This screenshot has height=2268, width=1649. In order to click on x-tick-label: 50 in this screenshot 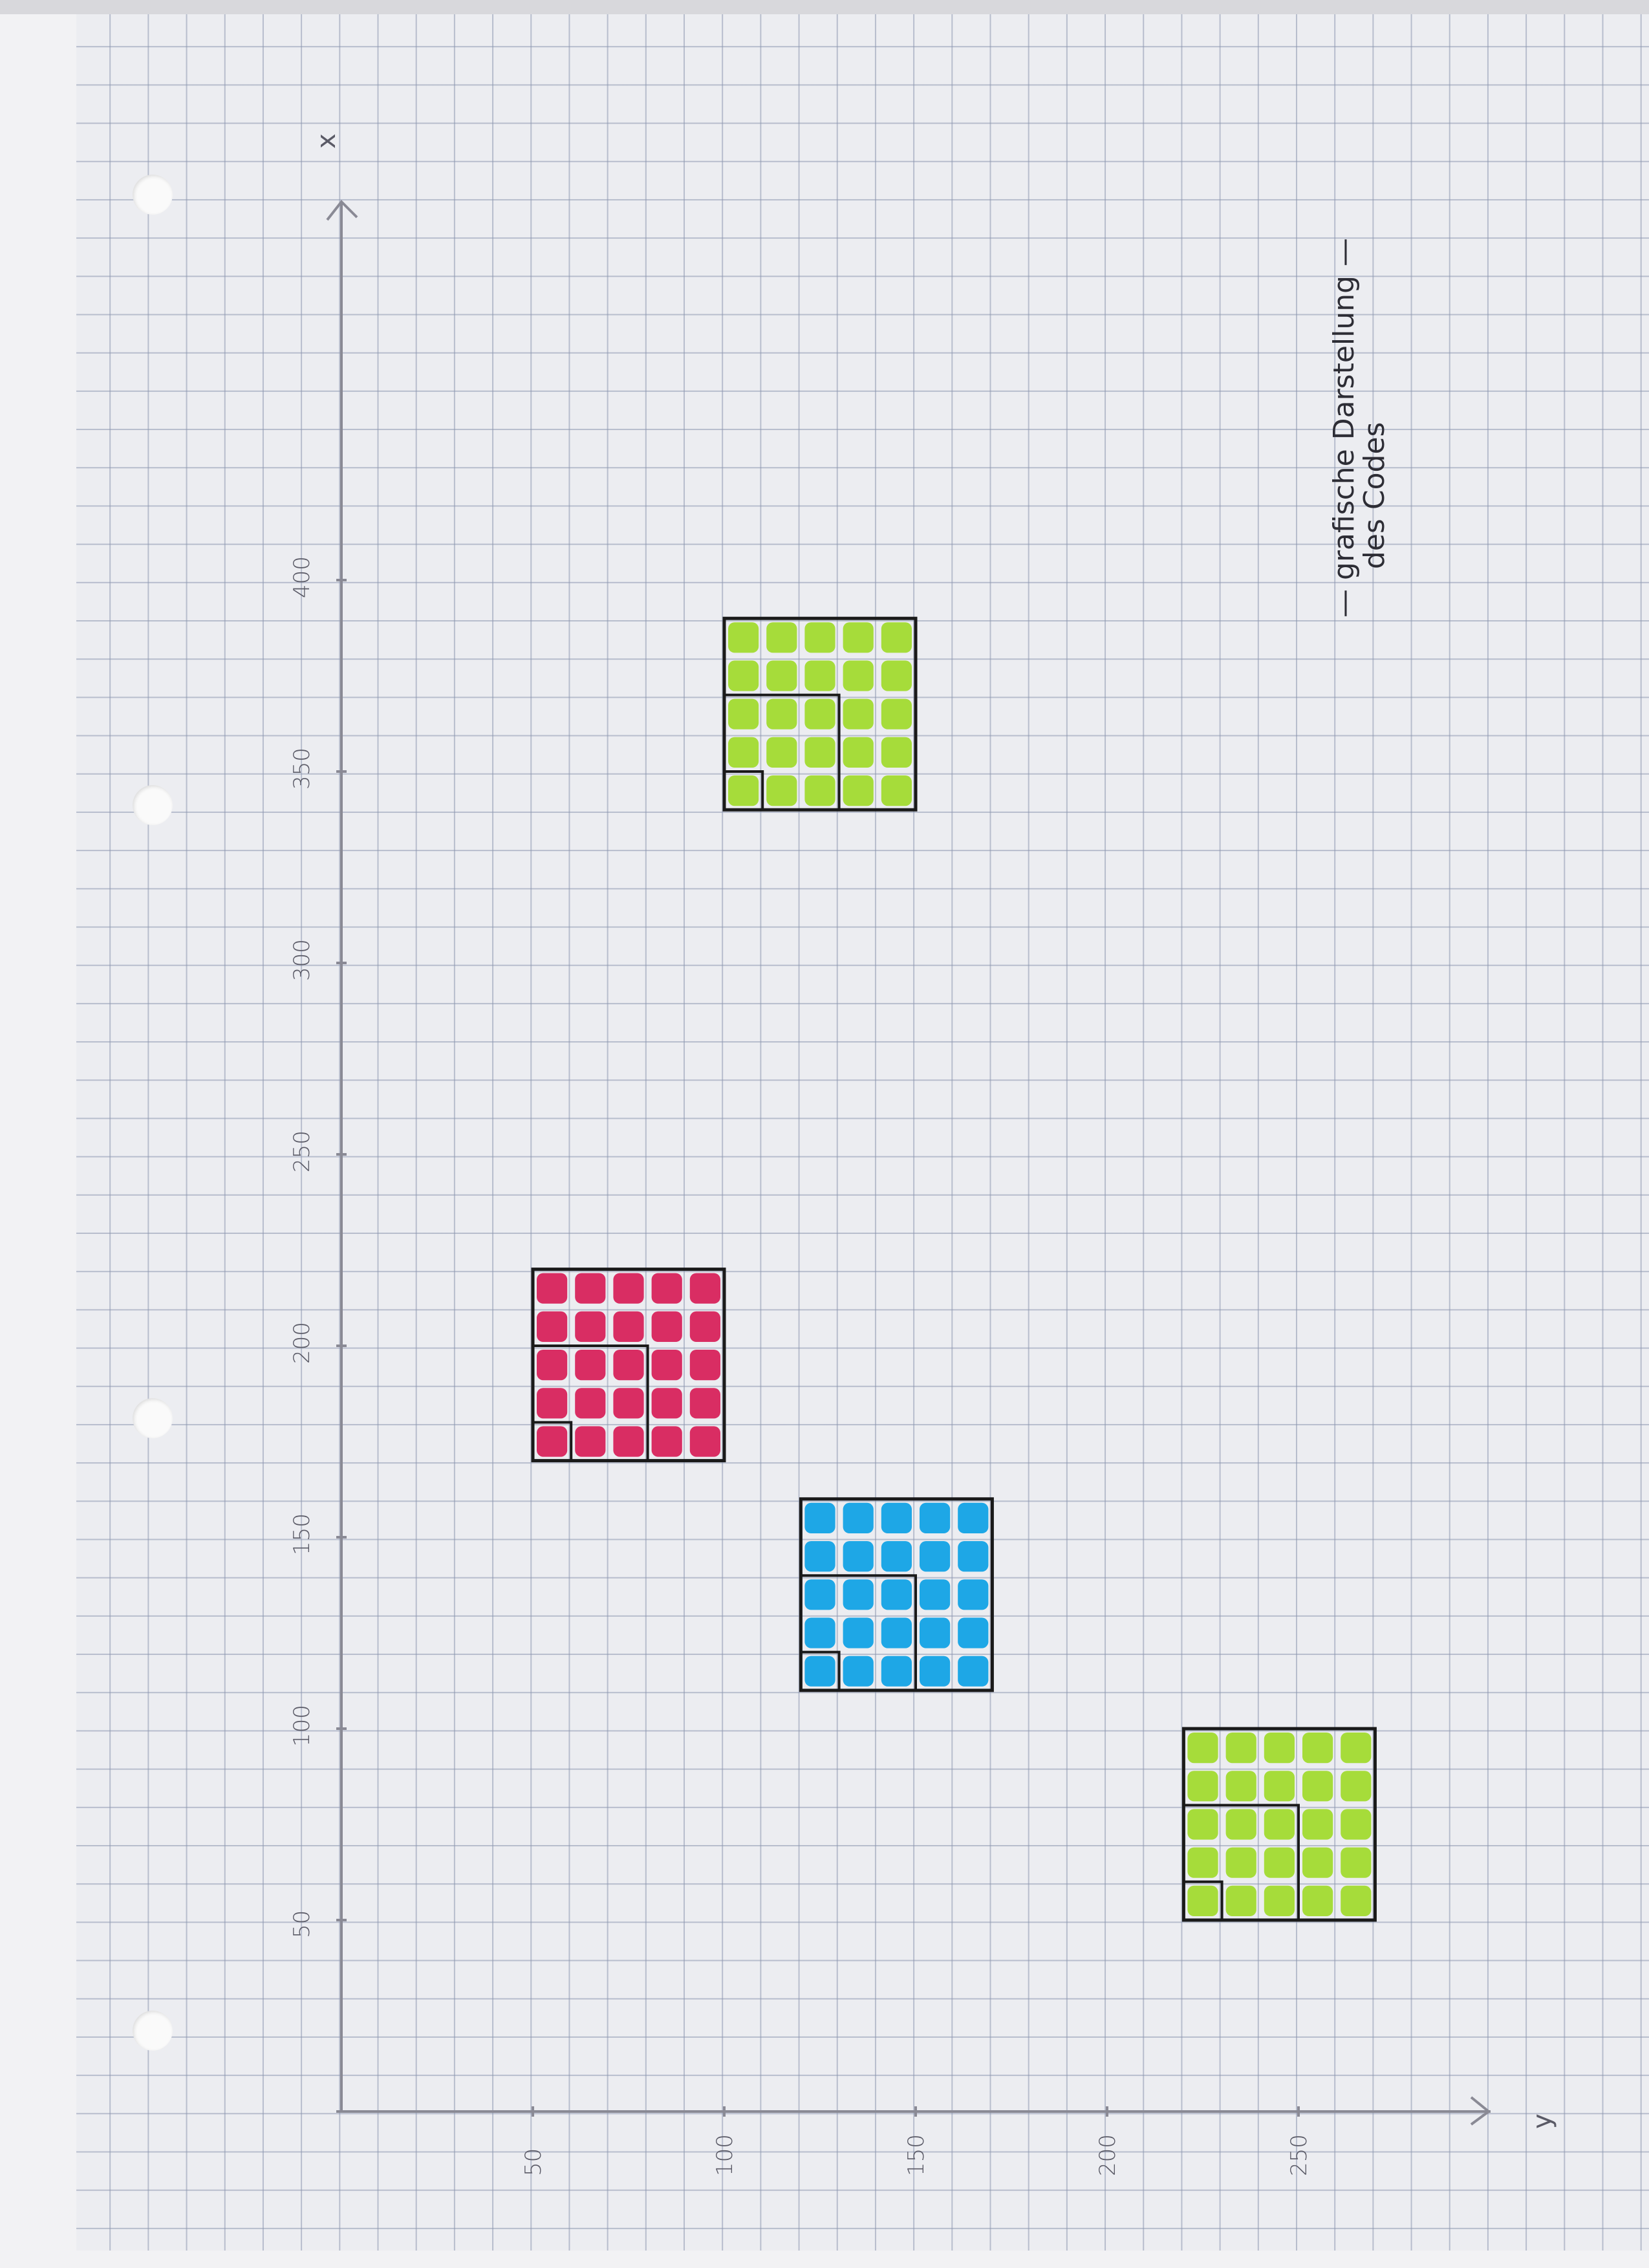, I will do `click(302, 1924)`.